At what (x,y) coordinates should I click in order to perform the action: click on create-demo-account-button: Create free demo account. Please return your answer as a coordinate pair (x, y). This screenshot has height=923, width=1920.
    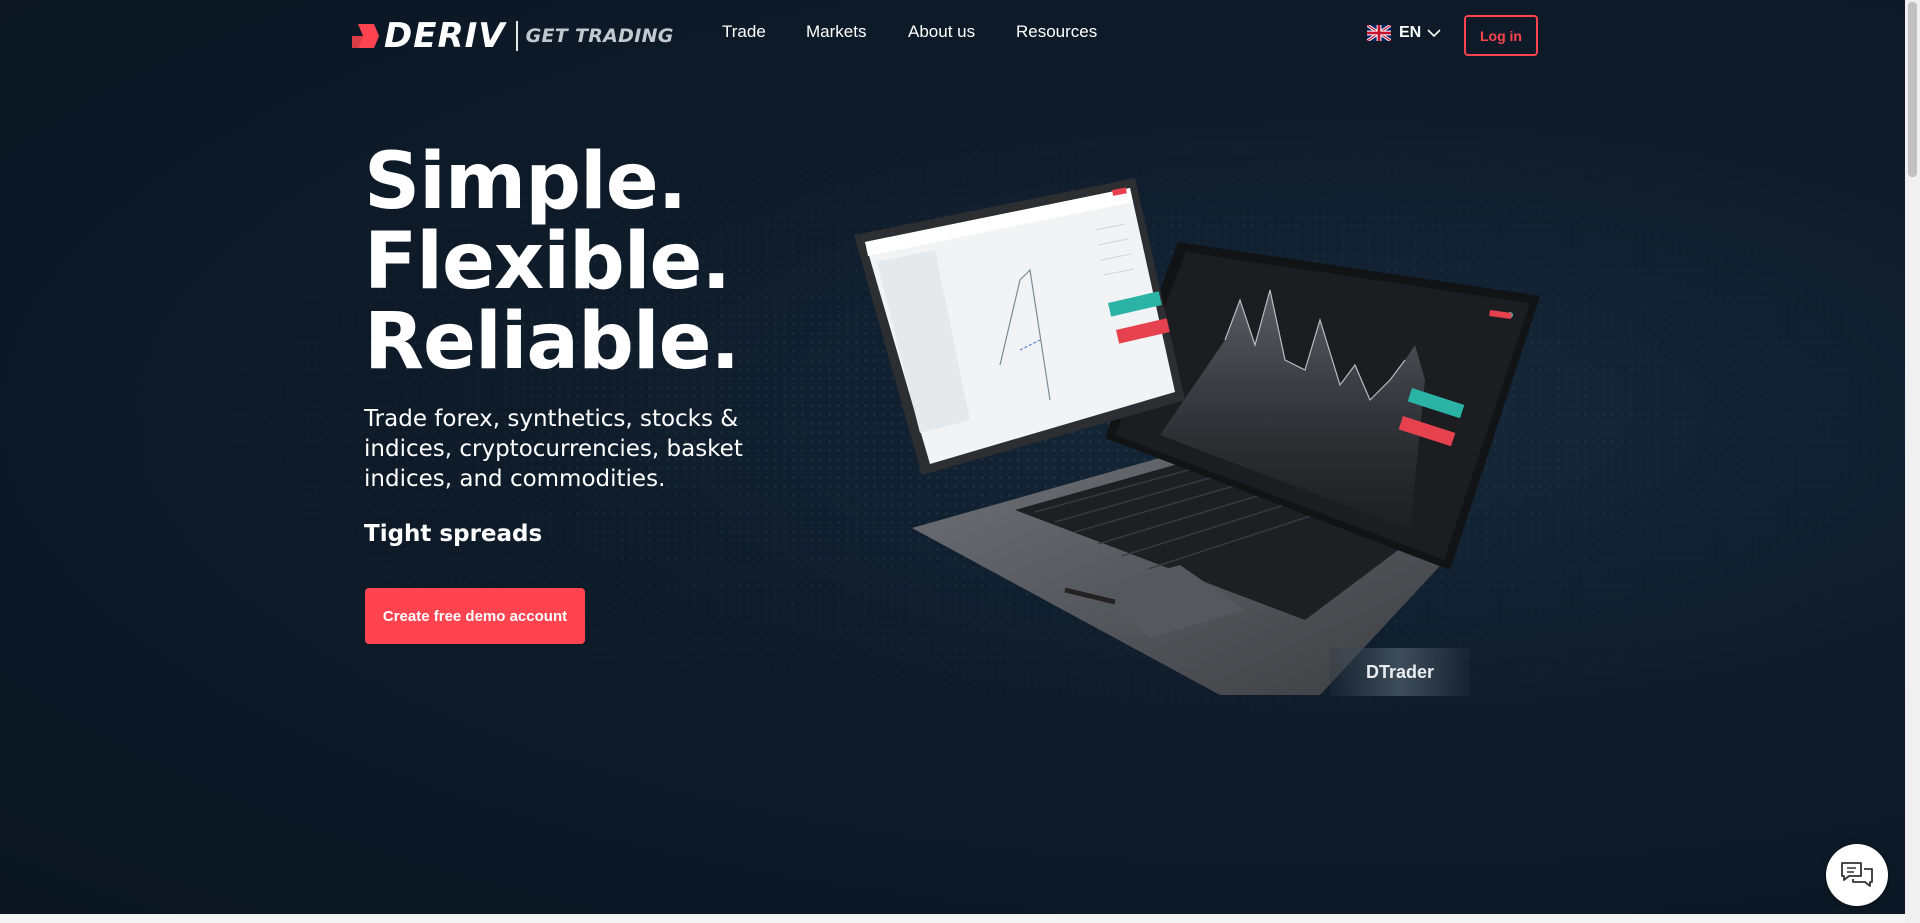
    Looking at the image, I should click on (475, 616).